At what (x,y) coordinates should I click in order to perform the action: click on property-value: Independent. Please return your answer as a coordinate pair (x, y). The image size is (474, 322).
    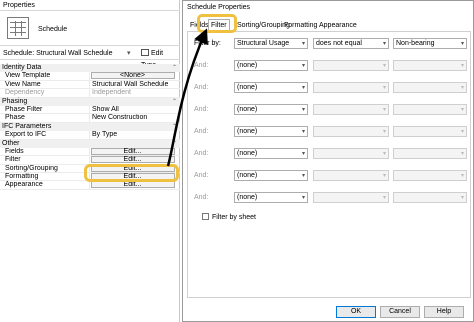
    Looking at the image, I should click on (132, 93).